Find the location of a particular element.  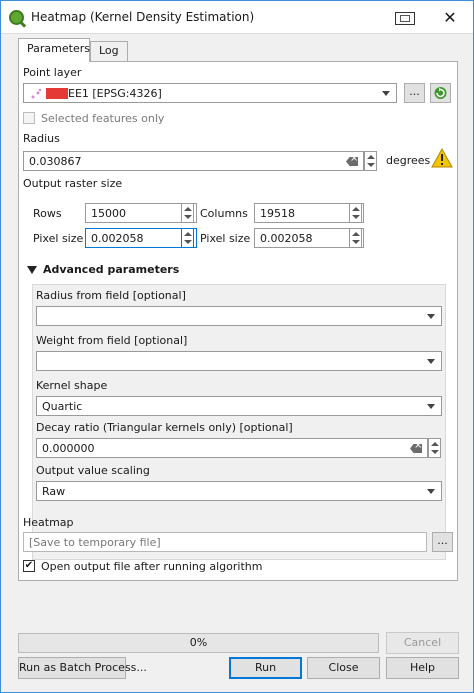

radius-value: 0.030867 is located at coordinates (55, 161).